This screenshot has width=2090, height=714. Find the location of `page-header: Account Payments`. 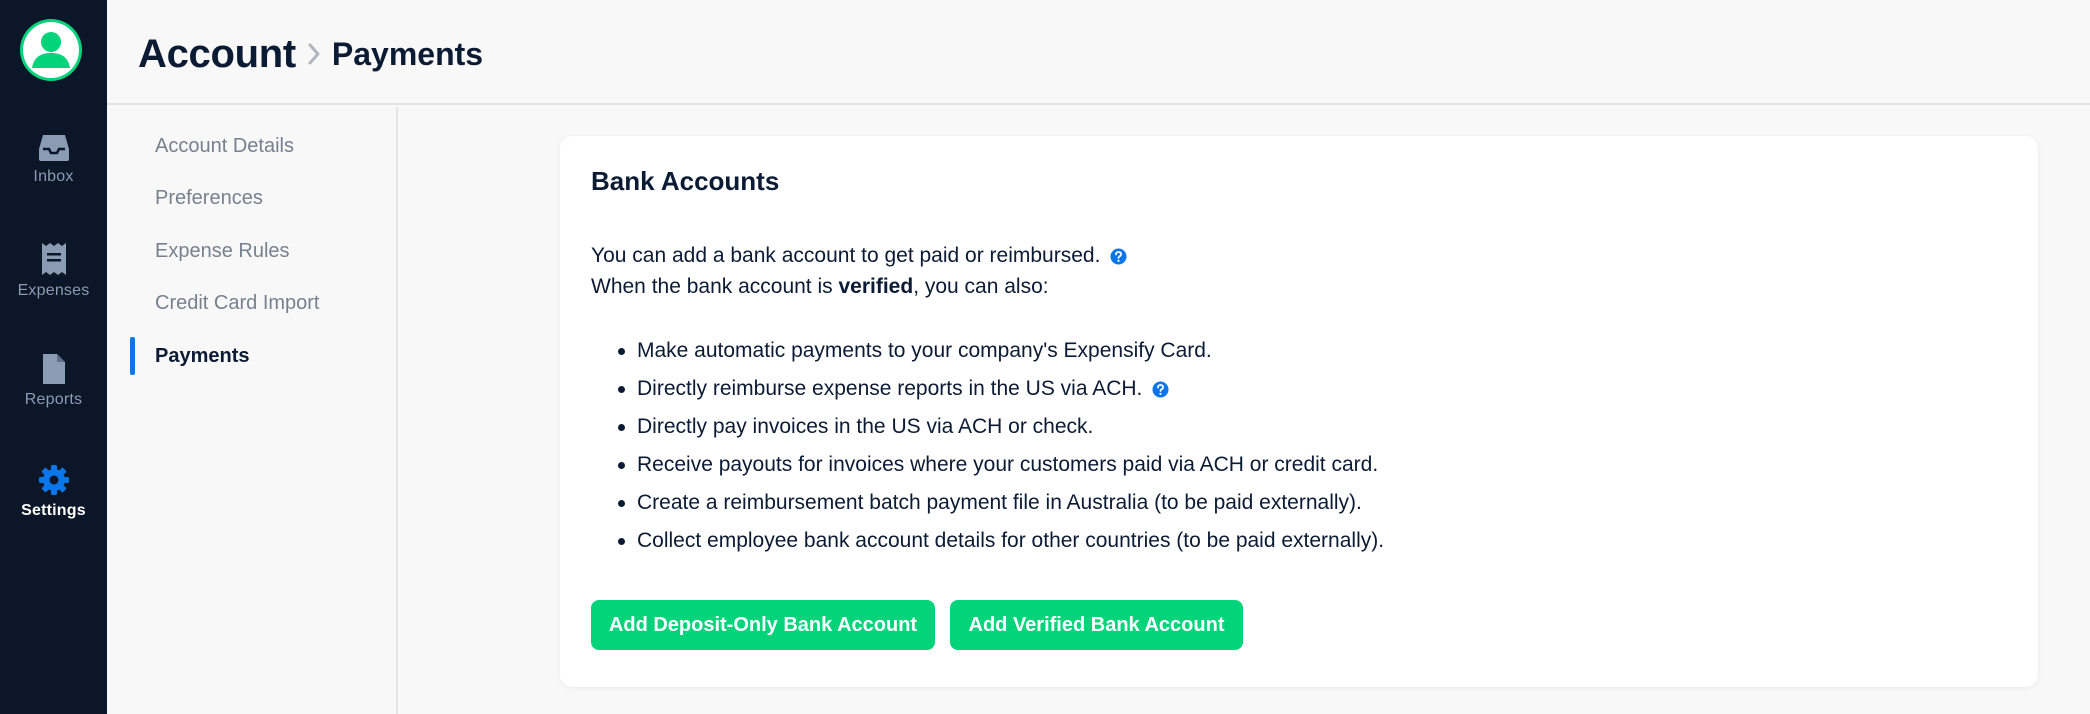

page-header: Account Payments is located at coordinates (1098, 52).